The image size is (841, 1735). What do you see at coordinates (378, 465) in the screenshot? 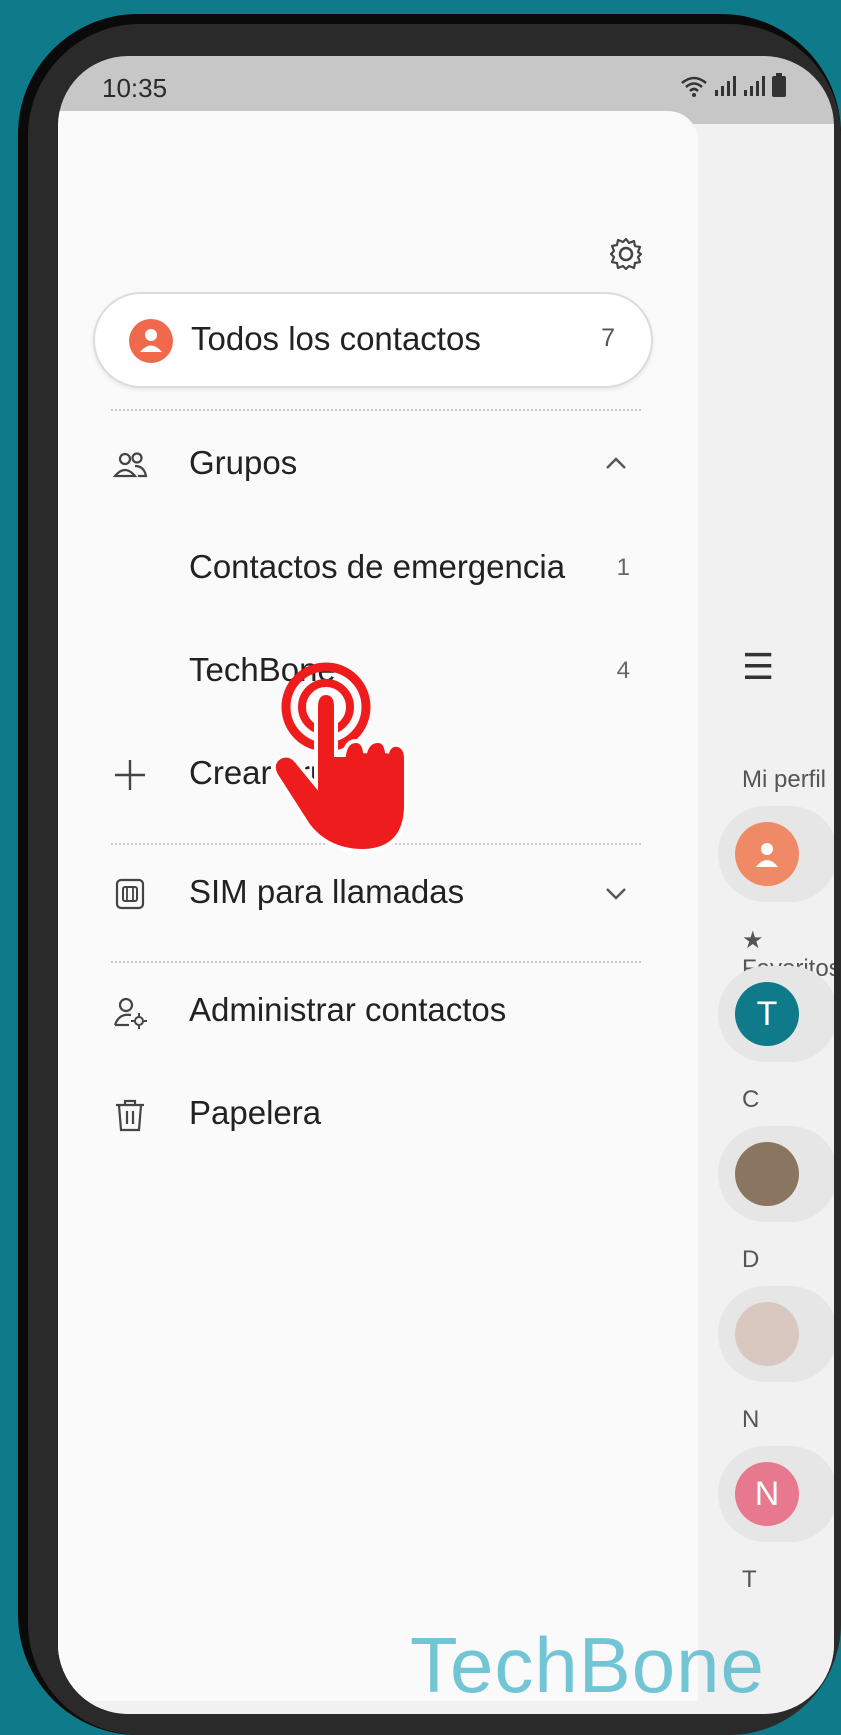
I see `groups-header: Grupos` at bounding box center [378, 465].